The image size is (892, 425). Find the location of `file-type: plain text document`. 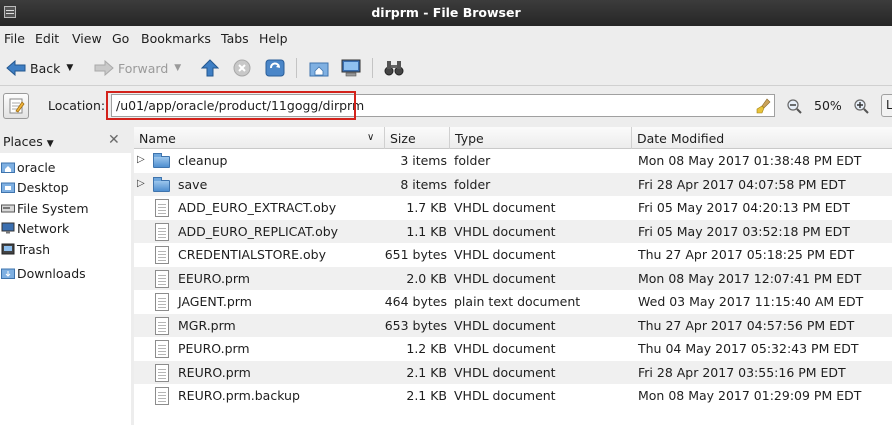

file-type: plain text document is located at coordinates (517, 301).